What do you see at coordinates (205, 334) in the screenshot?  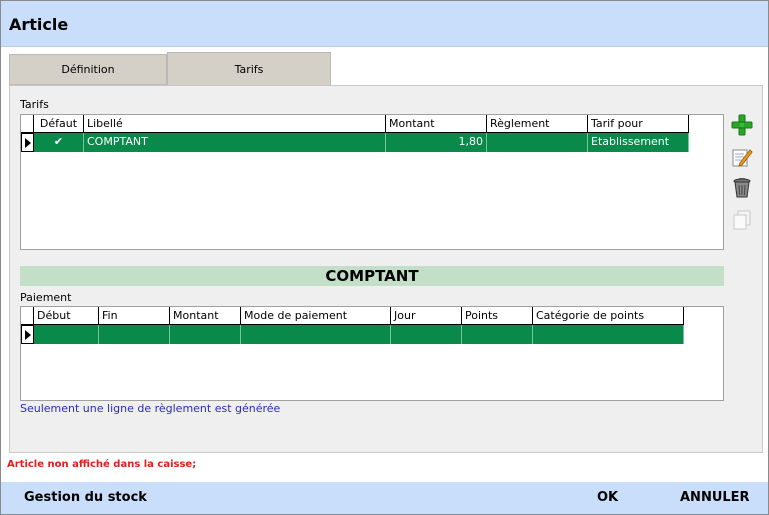 I see `cell-montant` at bounding box center [205, 334].